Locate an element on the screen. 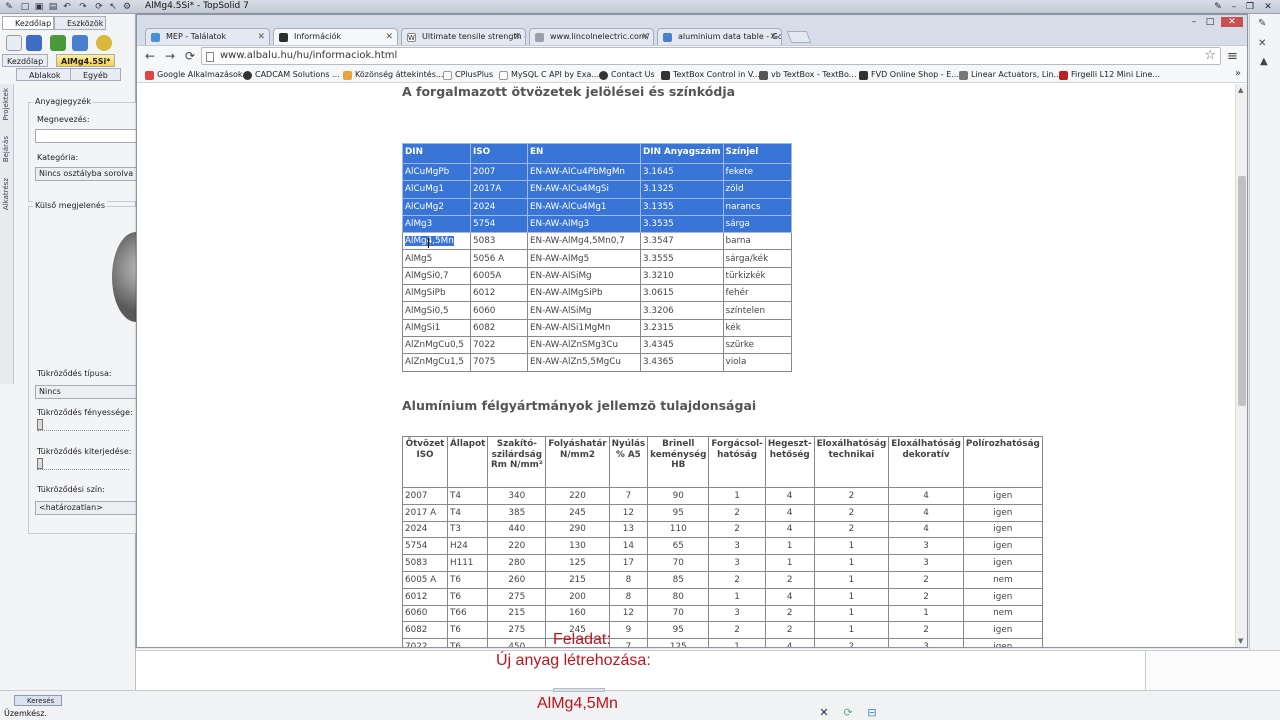 This screenshot has height=720, width=1280. command-line is located at coordinates (579, 690).